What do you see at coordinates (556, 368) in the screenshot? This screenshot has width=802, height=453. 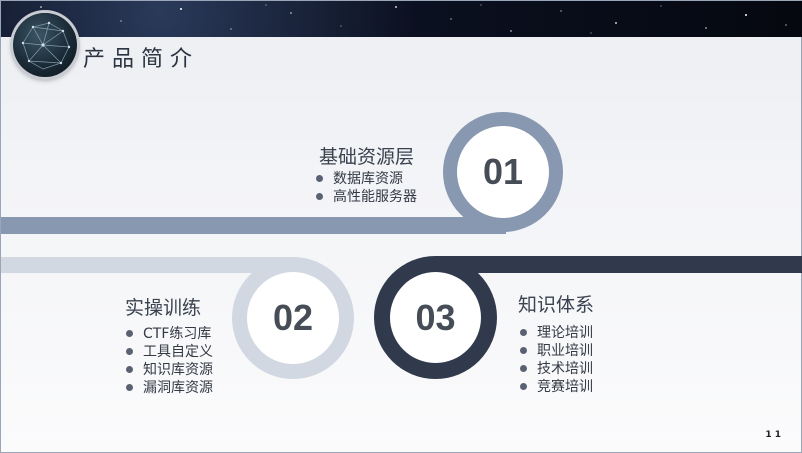 I see `list-item: 技术培训` at bounding box center [556, 368].